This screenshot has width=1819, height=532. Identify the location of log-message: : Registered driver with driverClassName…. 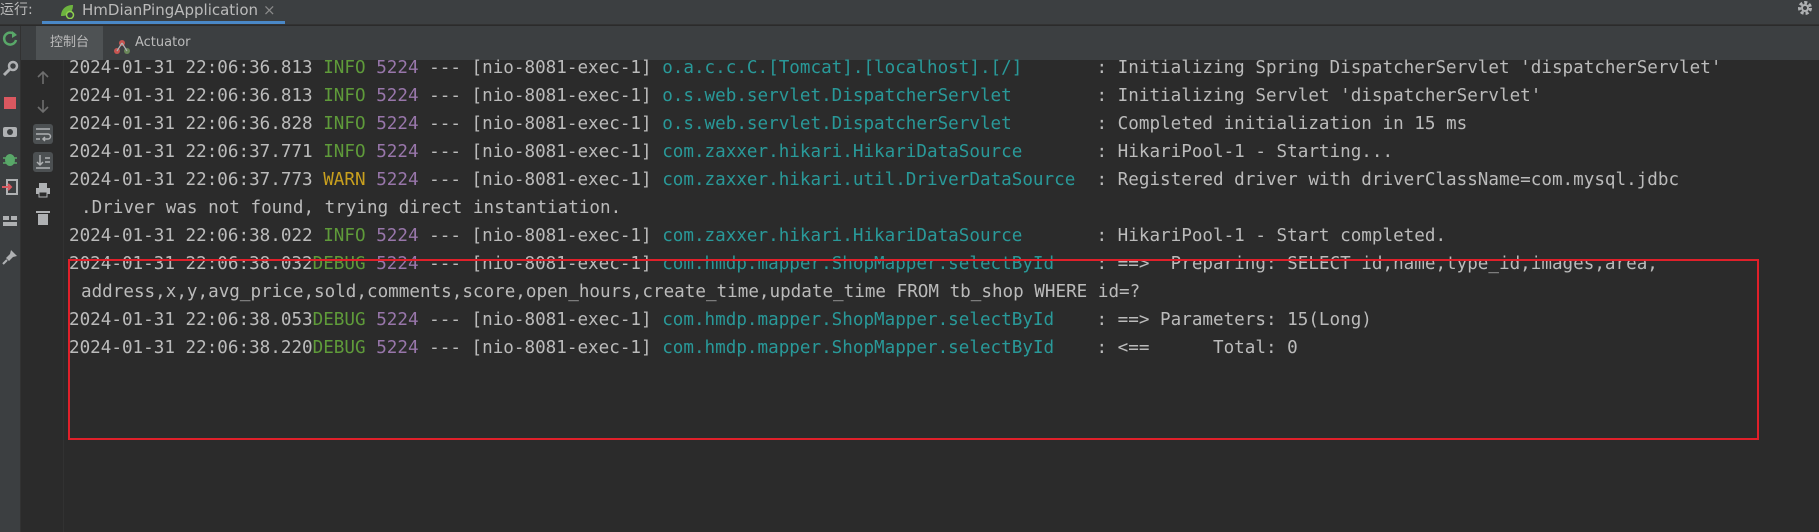
(1382, 180).